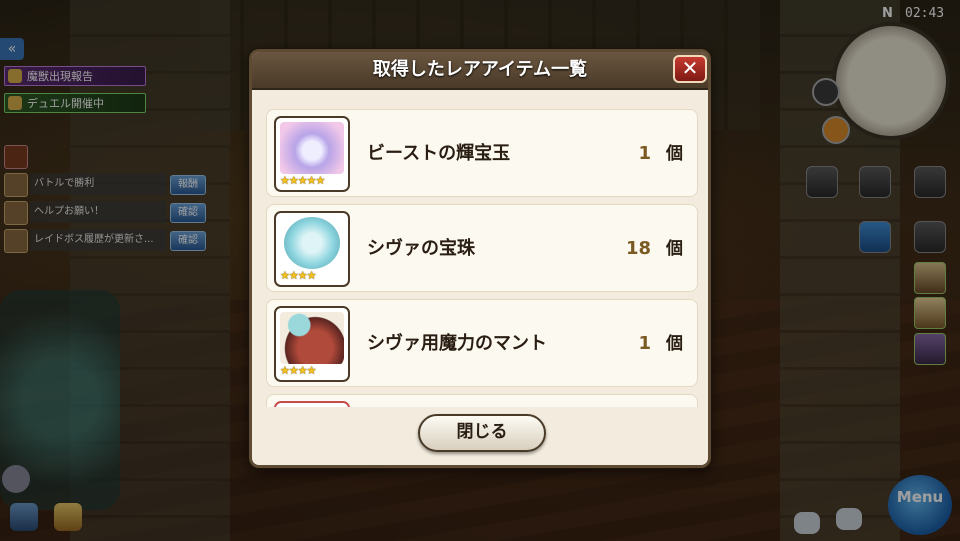 Image resolution: width=960 pixels, height=541 pixels. I want to click on item-row: ★★★★★ ビーストの輝宝玉 1 個, so click(482, 153).